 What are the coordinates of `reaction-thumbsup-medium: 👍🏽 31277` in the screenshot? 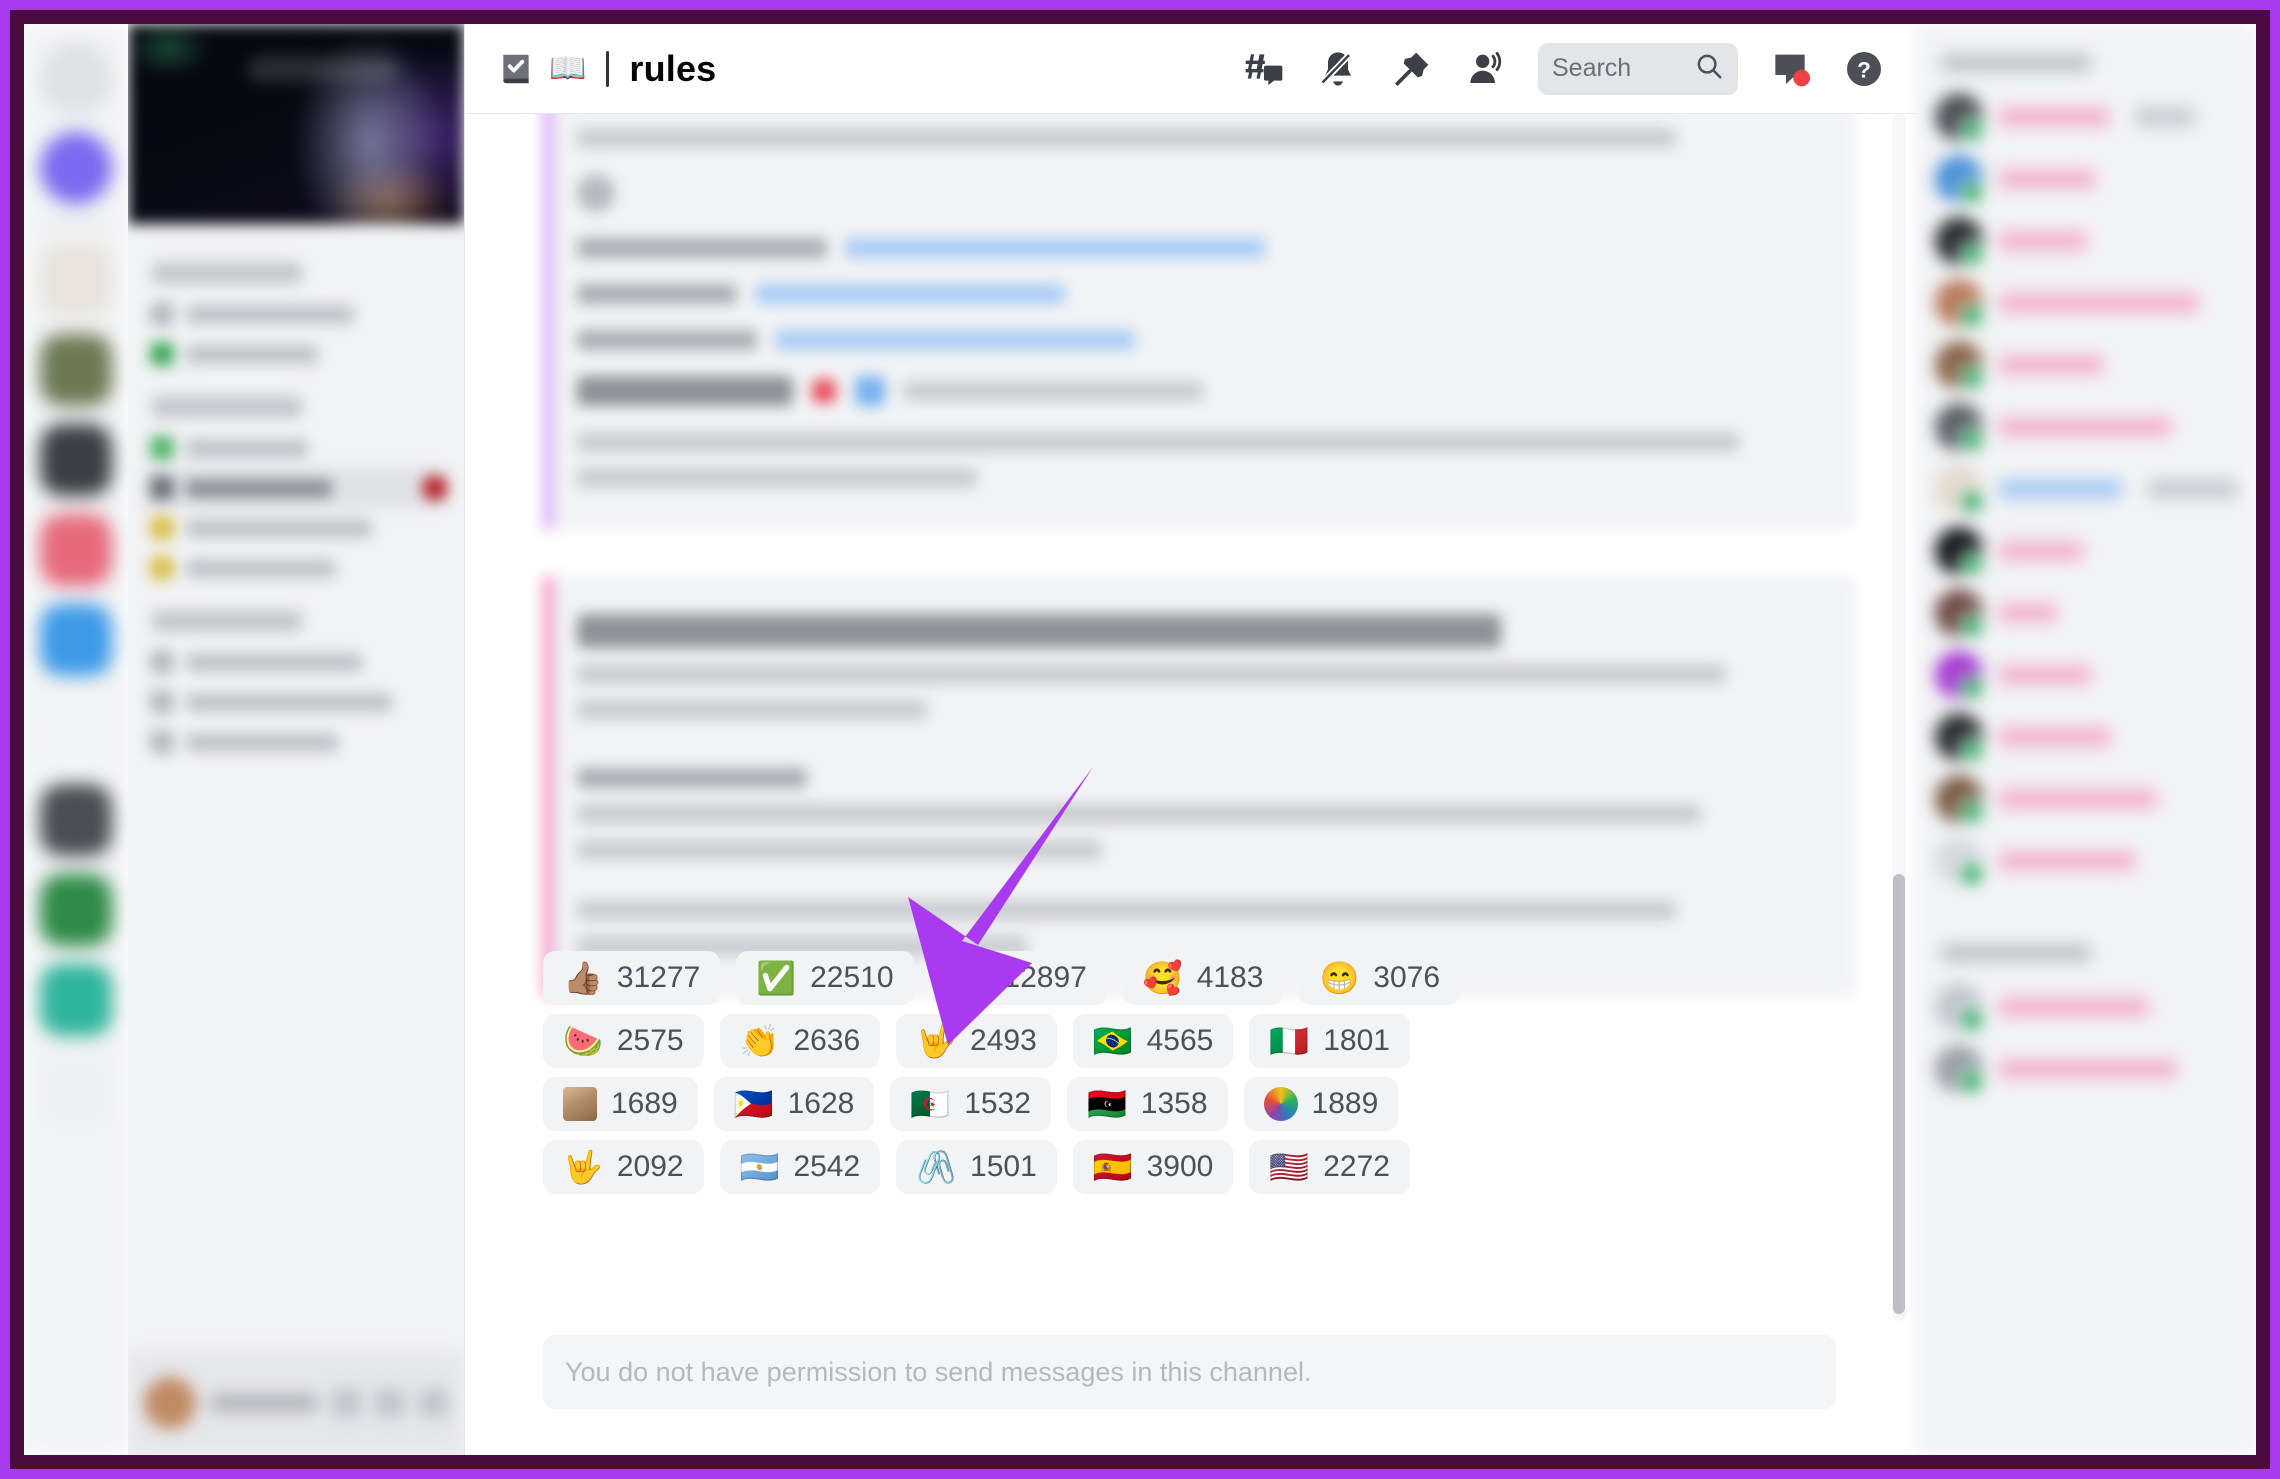 It's located at (632, 978).